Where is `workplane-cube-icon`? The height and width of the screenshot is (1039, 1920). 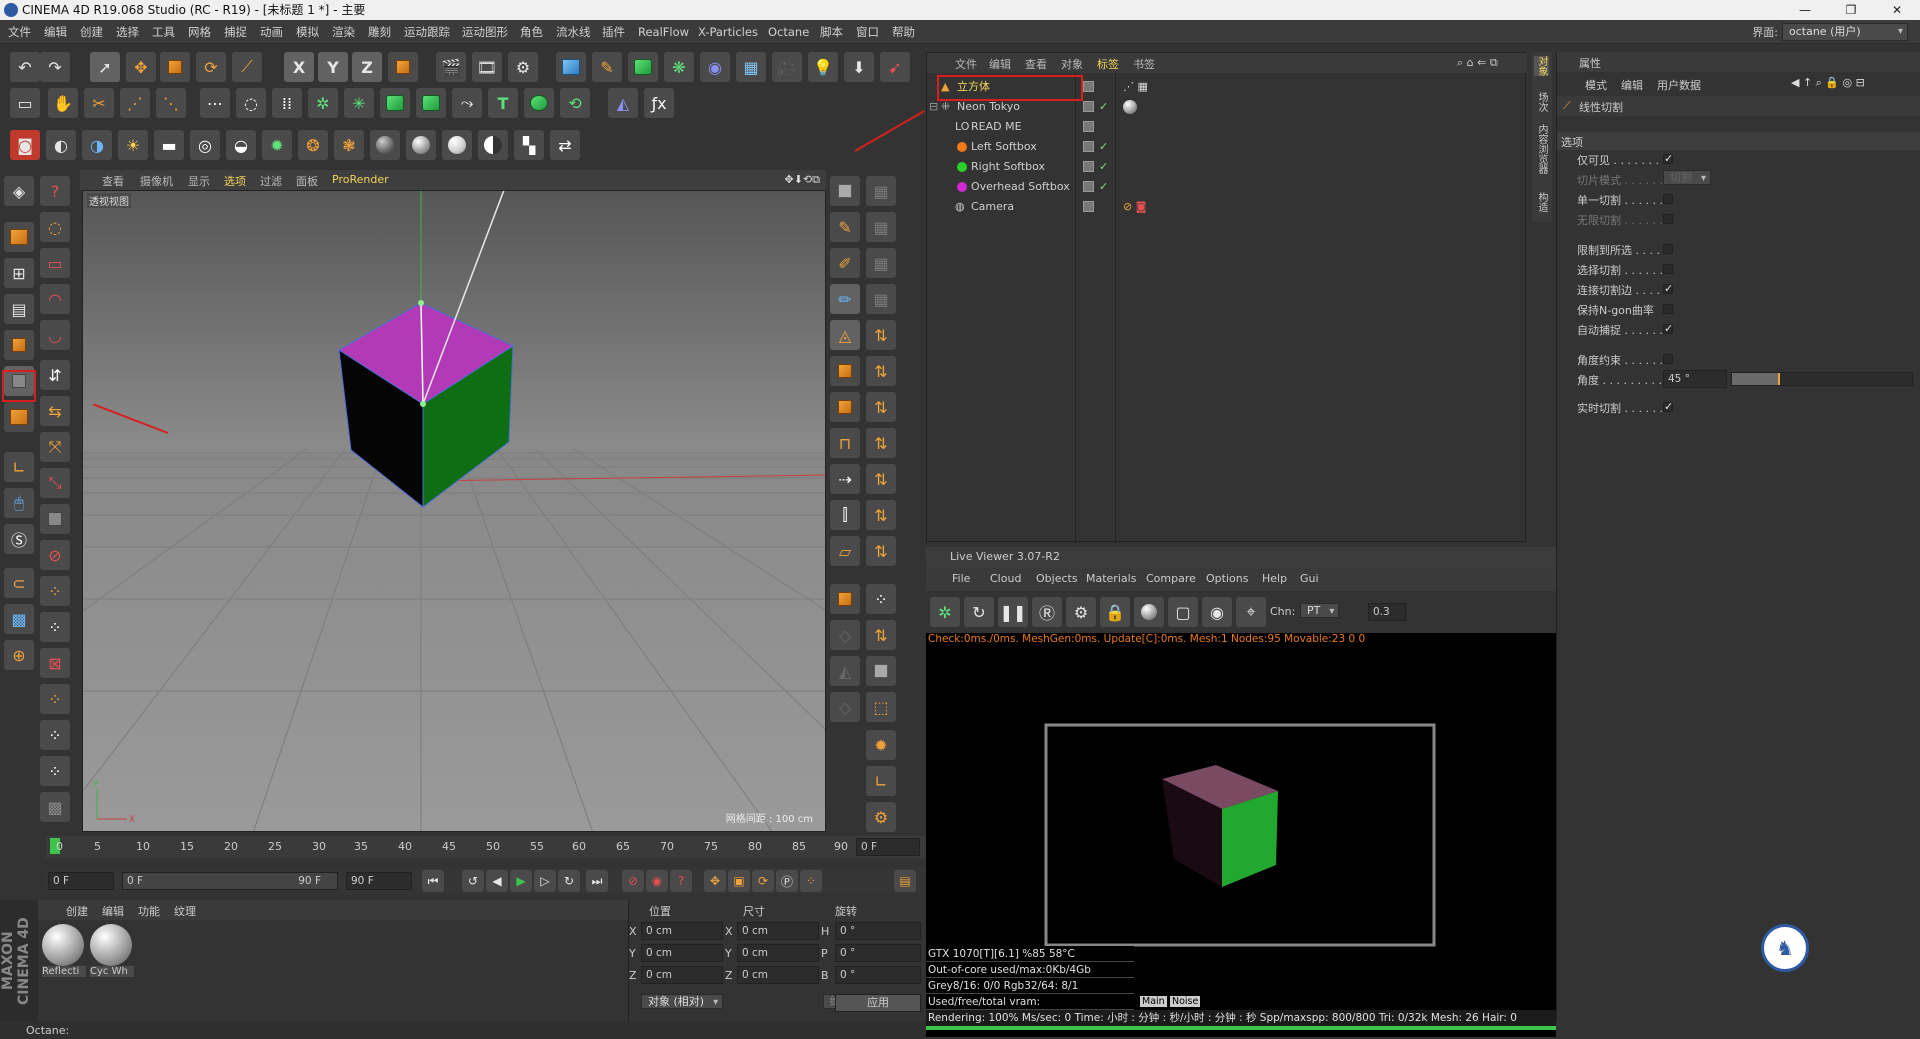
workplane-cube-icon is located at coordinates (55, 519).